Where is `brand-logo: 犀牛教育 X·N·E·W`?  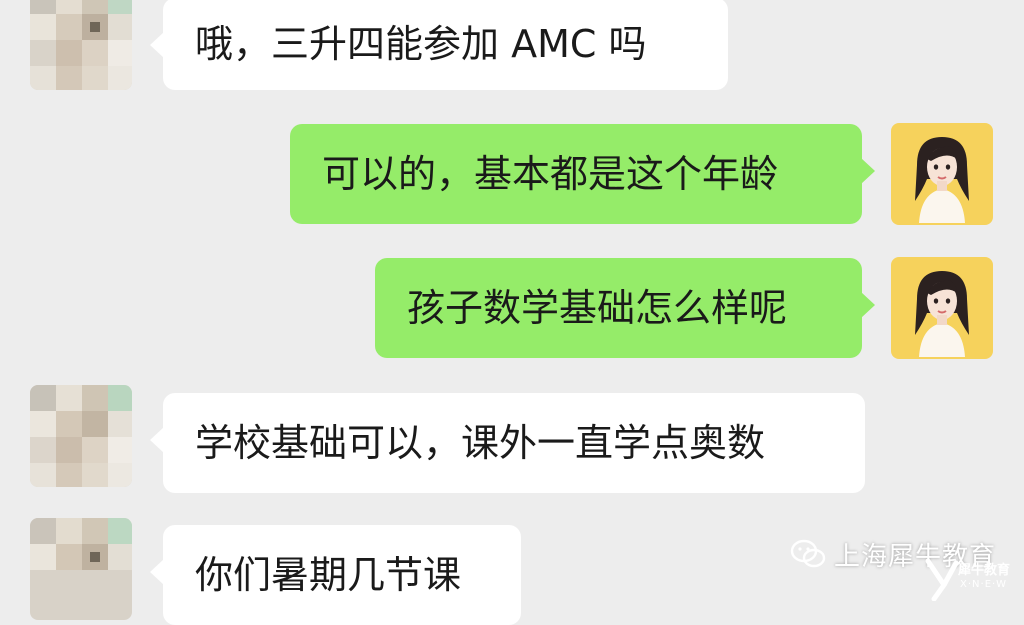 brand-logo: 犀牛教育 X·N·E·W is located at coordinates (972, 578).